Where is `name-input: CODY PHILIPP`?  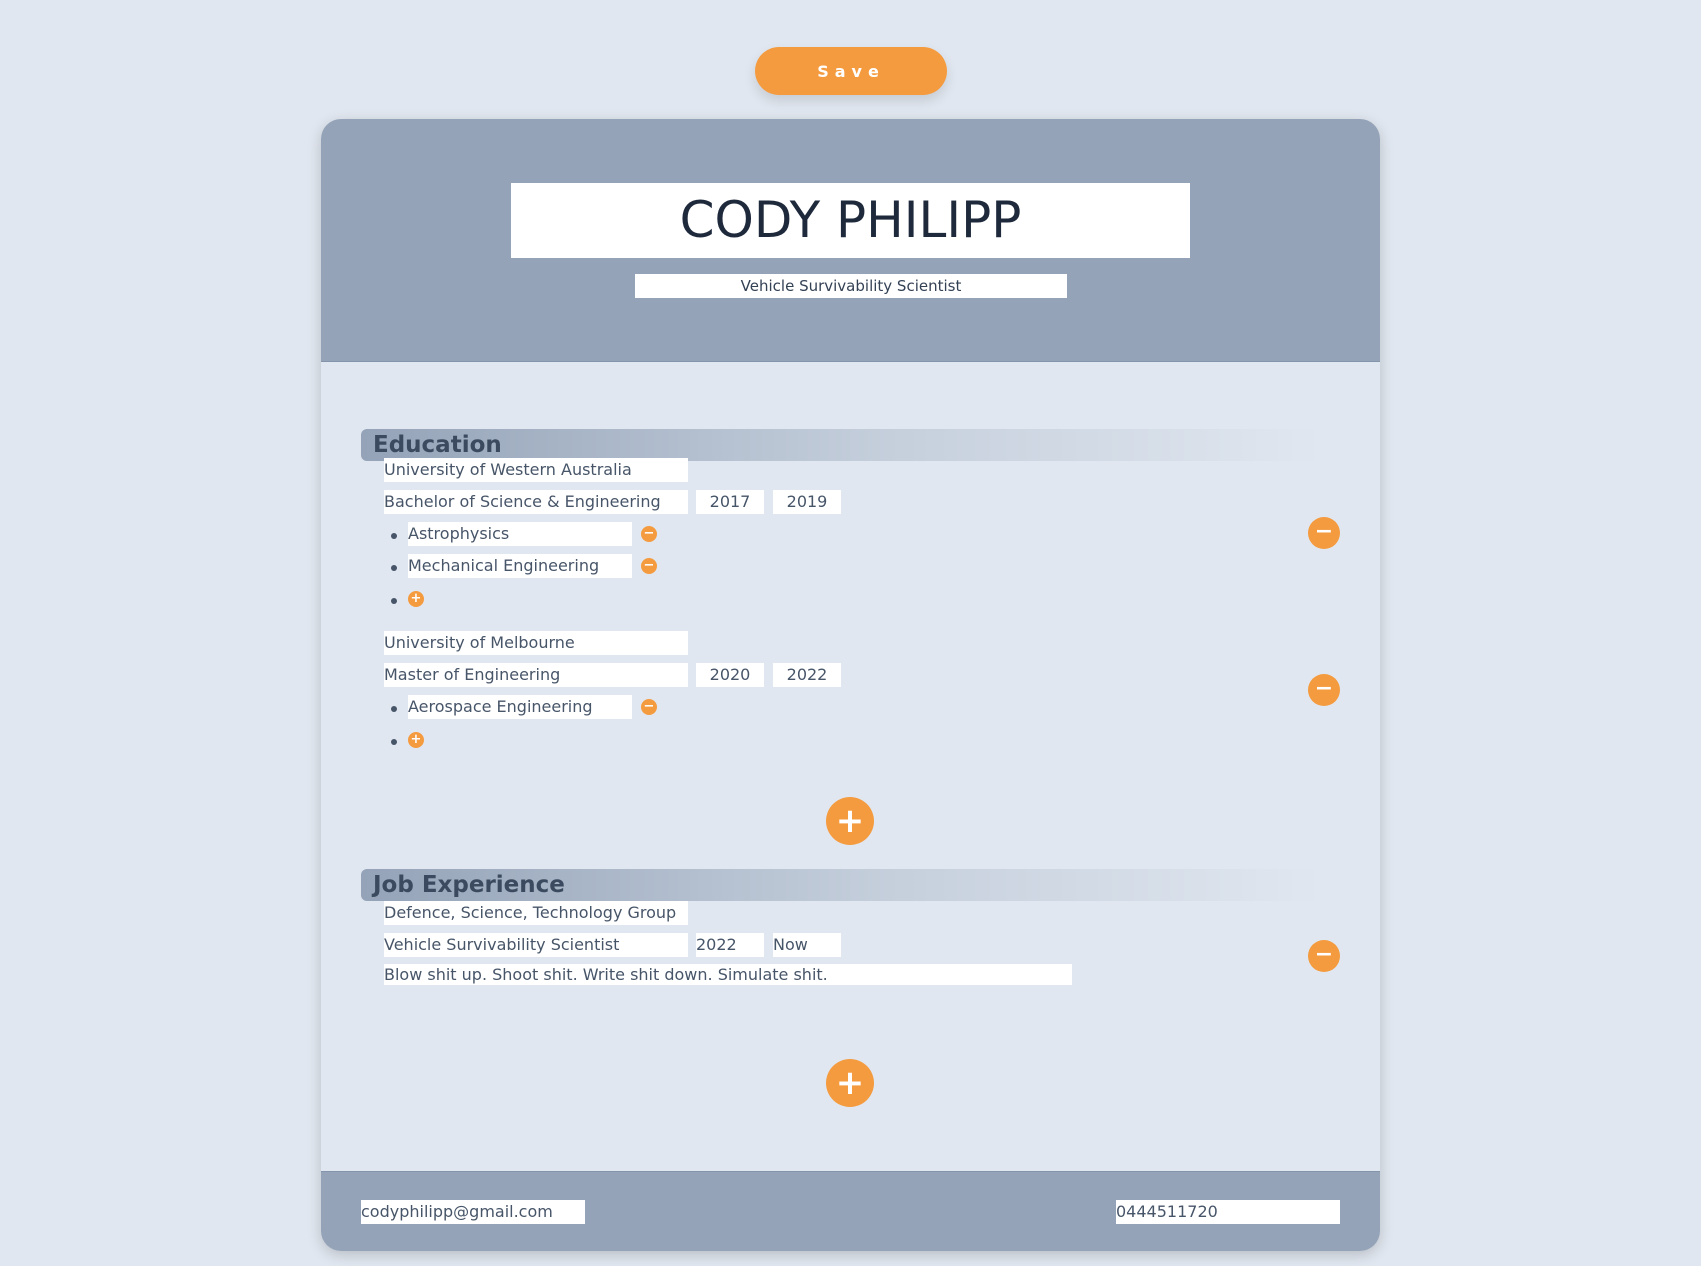 name-input: CODY PHILIPP is located at coordinates (850, 220).